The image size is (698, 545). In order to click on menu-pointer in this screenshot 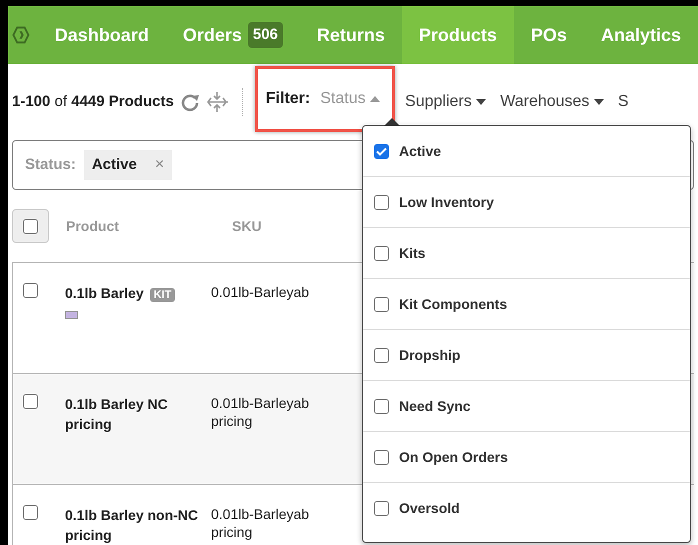, I will do `click(392, 122)`.